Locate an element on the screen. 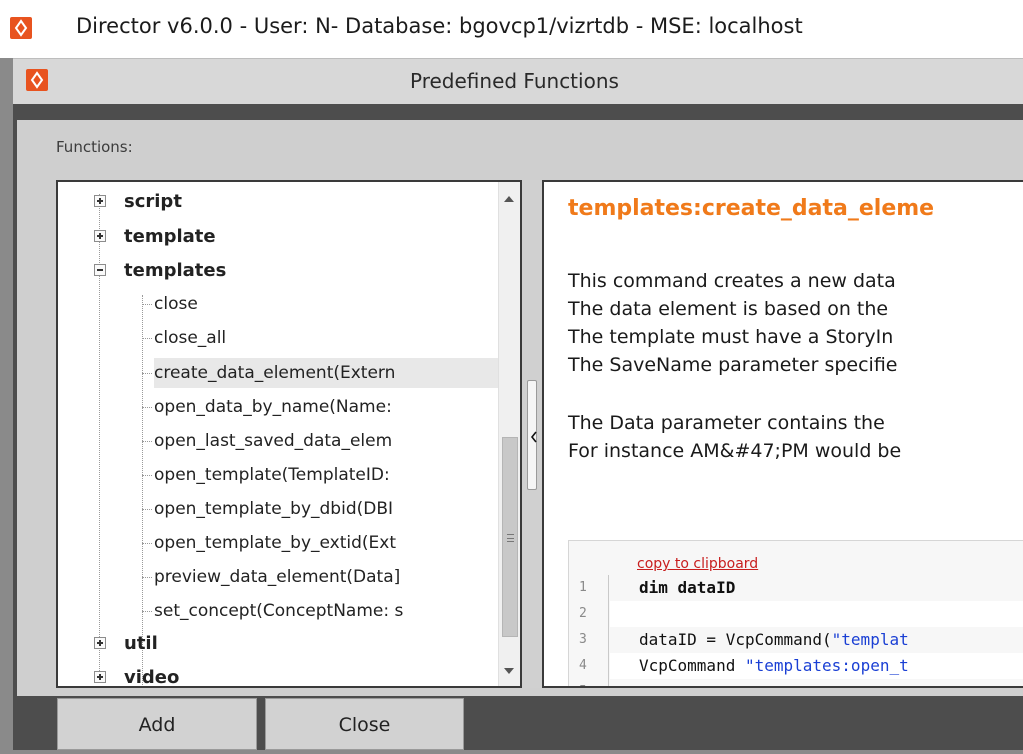  doc-text-line: The Data parameter contains the is located at coordinates (726, 423).